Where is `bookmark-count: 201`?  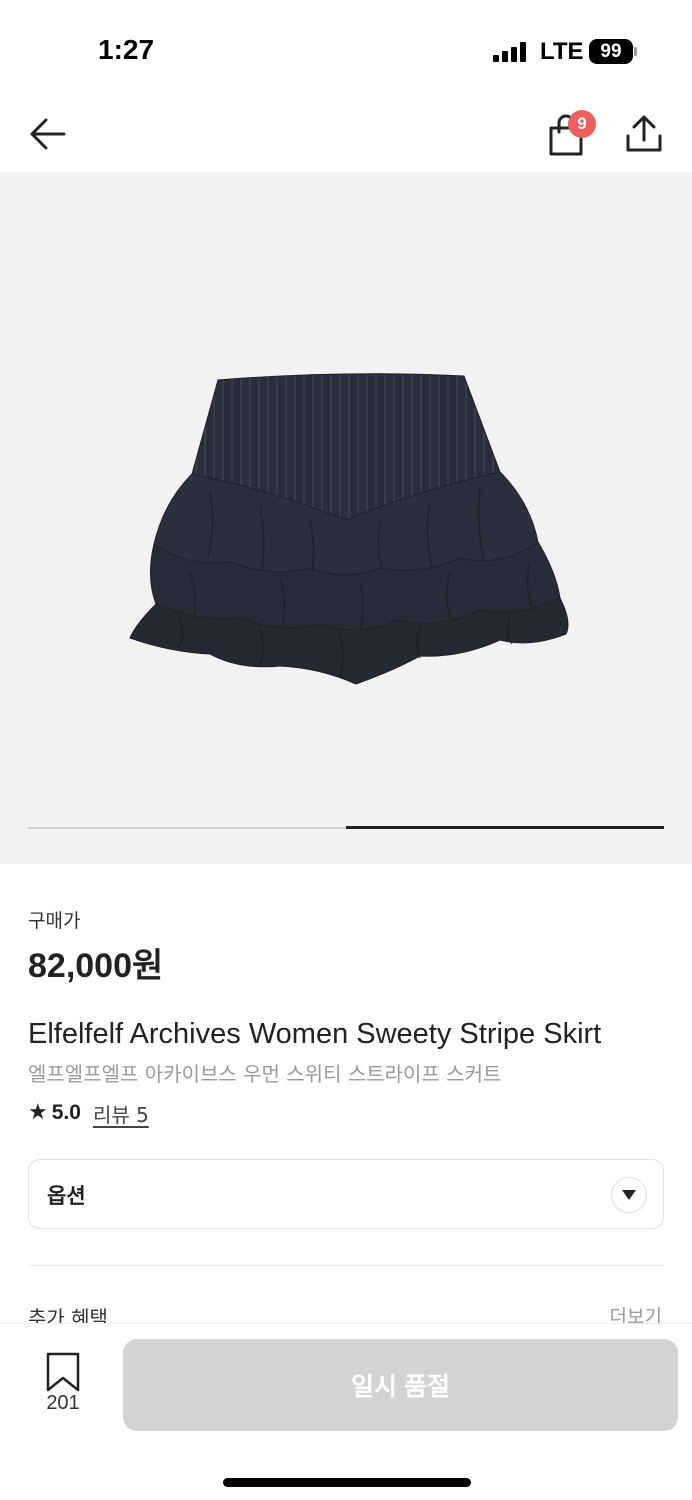
bookmark-count: 201 is located at coordinates (63, 1403).